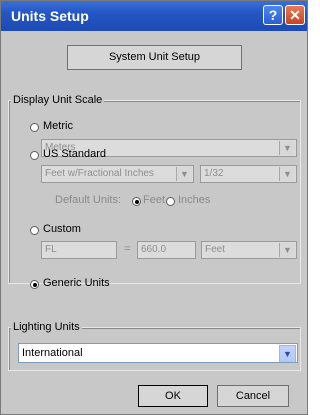  Describe the element at coordinates (74, 154) in the screenshot. I see `us-standard-label: US Standard` at that location.